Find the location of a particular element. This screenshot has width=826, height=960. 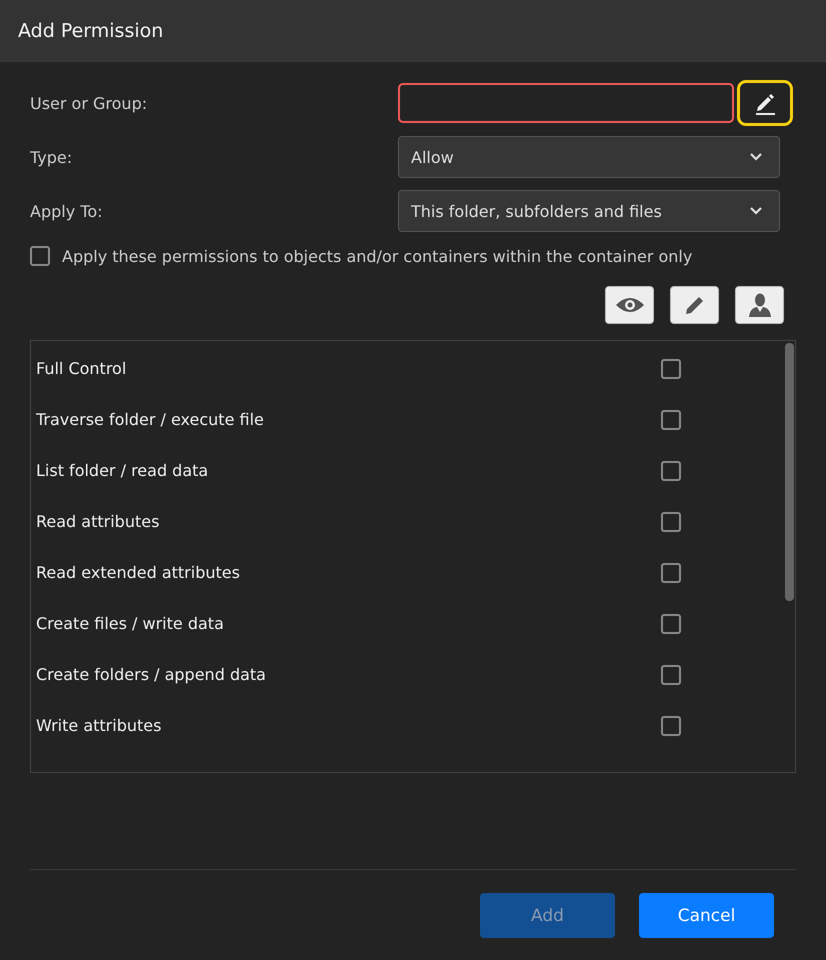

user-or-group-label: User or Group: is located at coordinates (89, 103).